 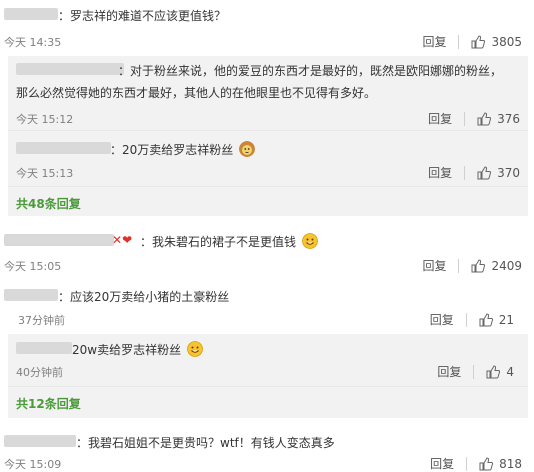 I want to click on more-replies-link: 共12条回复, so click(x=48, y=403).